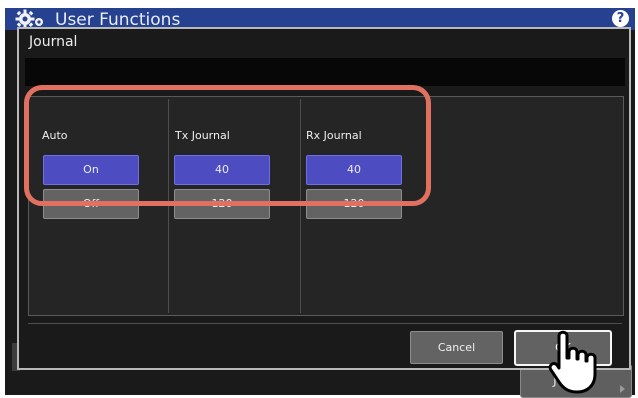 The image size is (638, 398). Describe the element at coordinates (29, 19) in the screenshot. I see `gear-icon` at that location.